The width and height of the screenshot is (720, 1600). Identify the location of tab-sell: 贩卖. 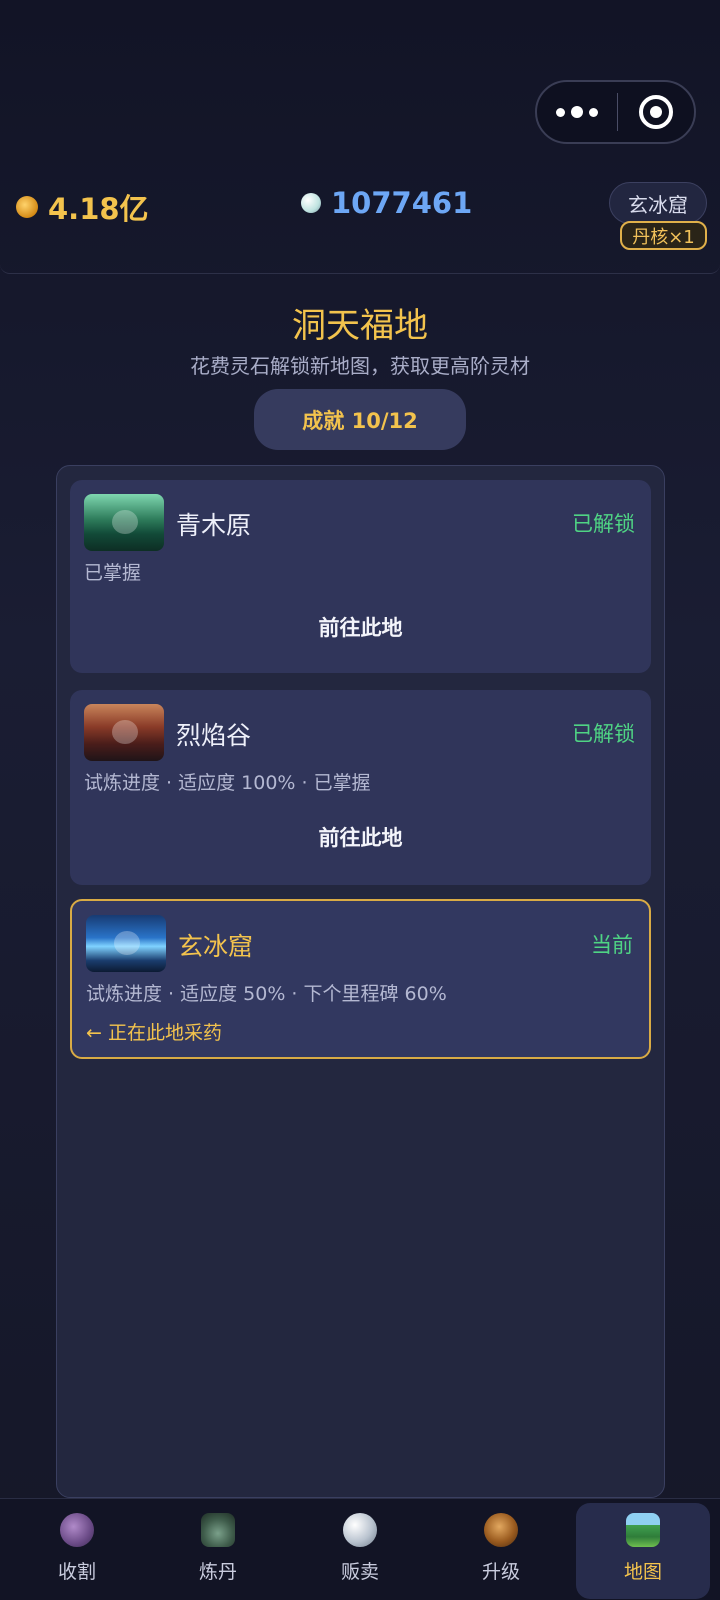
(360, 1551).